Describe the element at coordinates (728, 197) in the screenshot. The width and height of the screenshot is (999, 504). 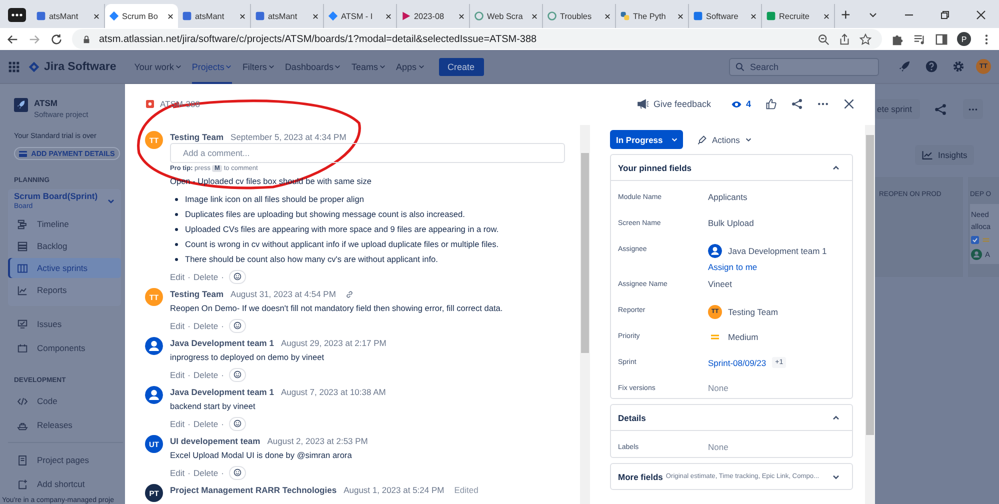
I see `field-value: Applicants` at that location.